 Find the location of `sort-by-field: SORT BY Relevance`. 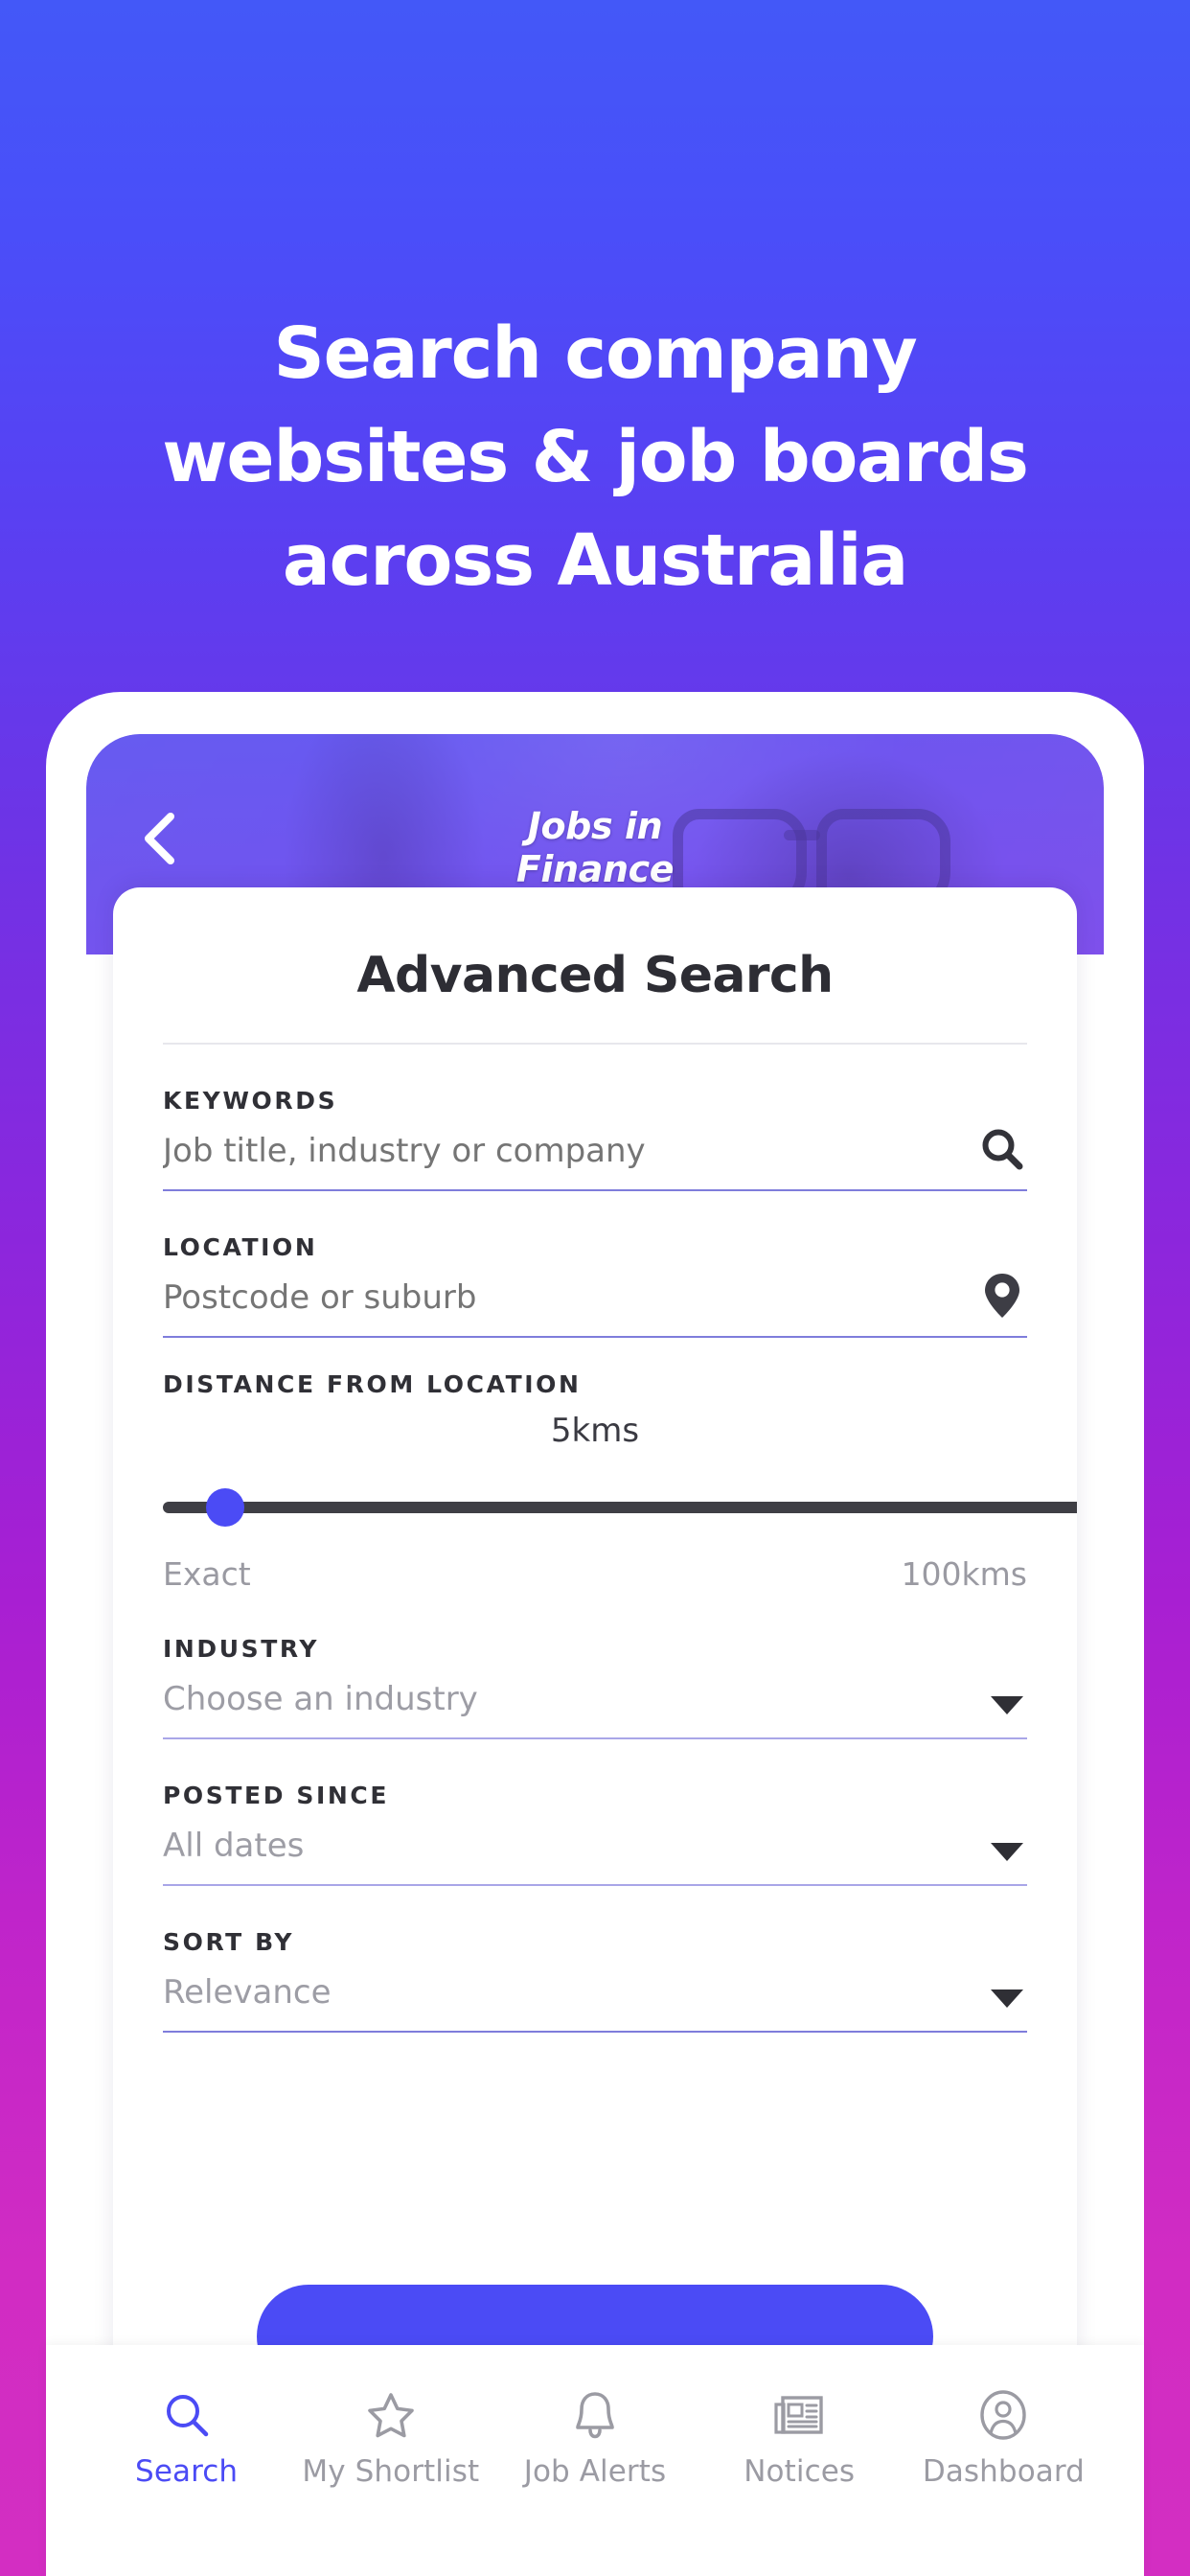

sort-by-field: SORT BY Relevance is located at coordinates (595, 1959).